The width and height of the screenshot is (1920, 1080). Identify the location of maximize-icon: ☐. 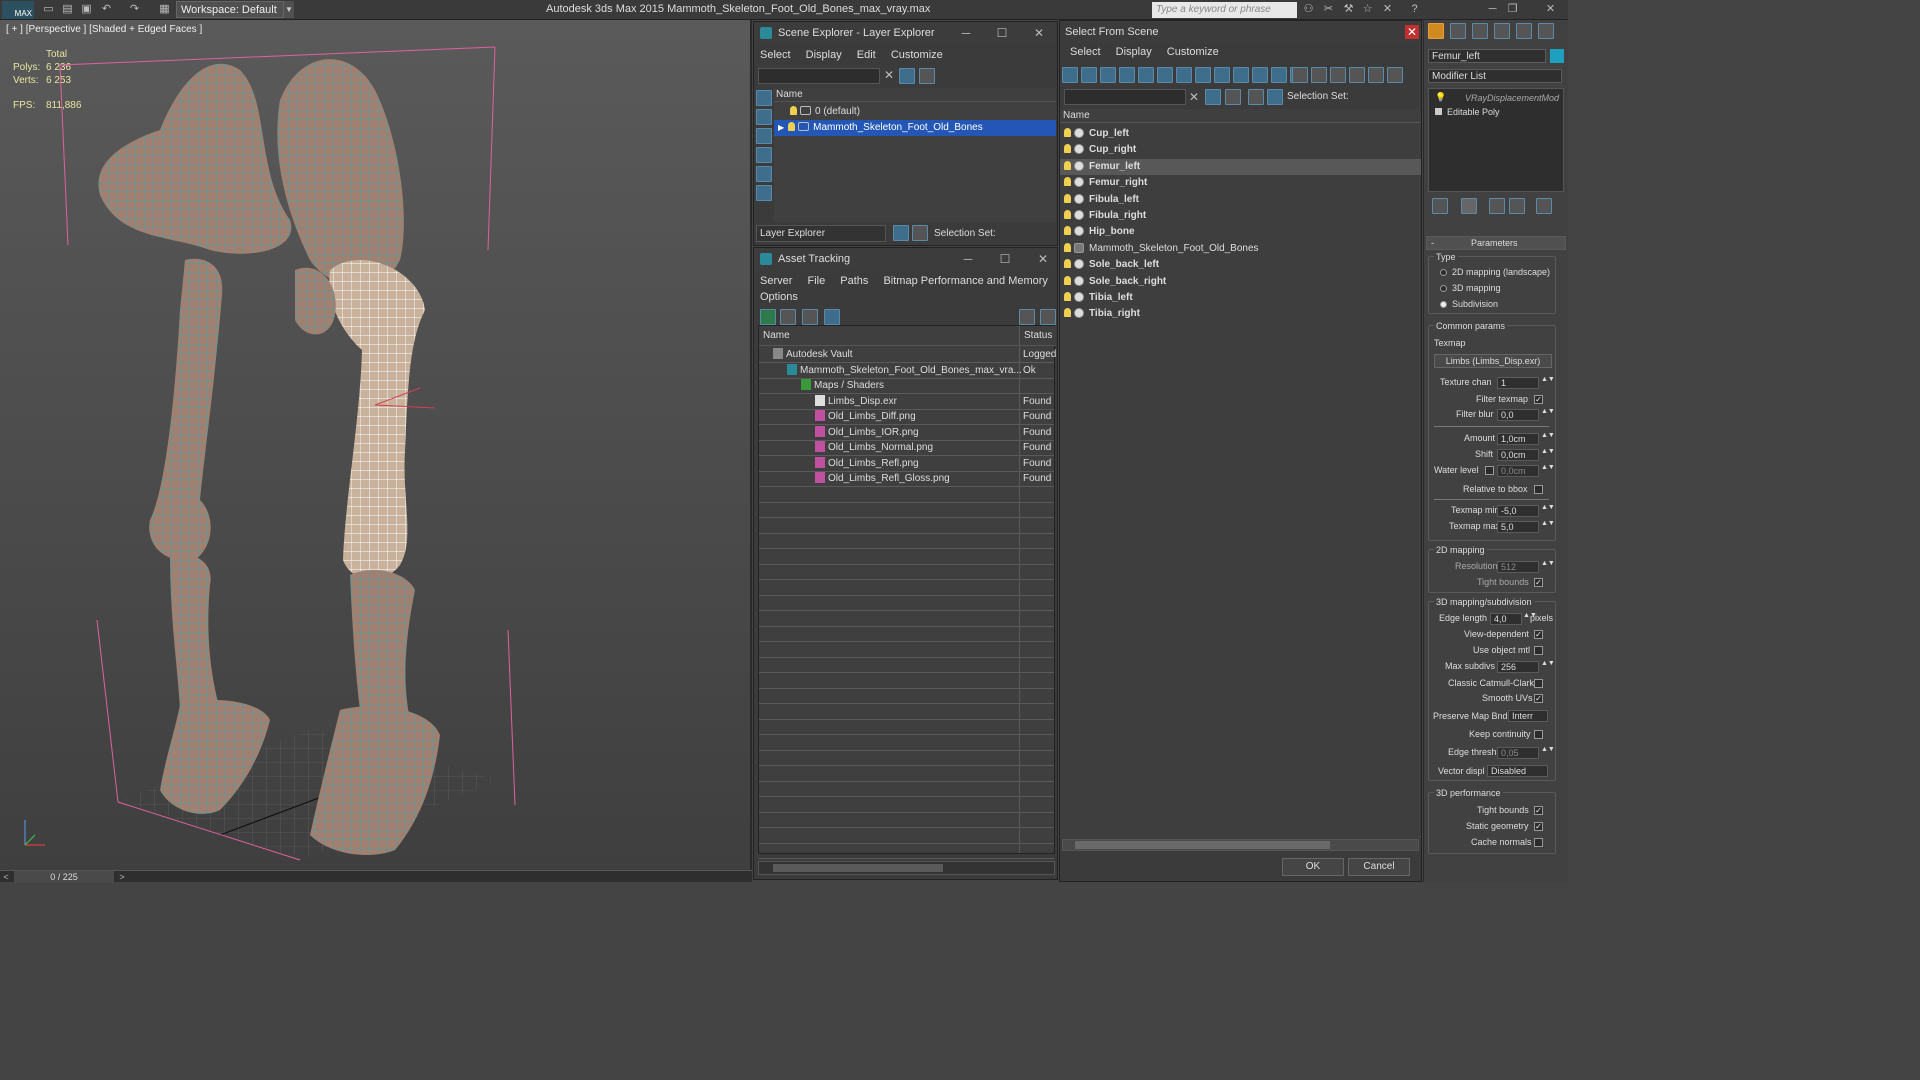
(1005, 259).